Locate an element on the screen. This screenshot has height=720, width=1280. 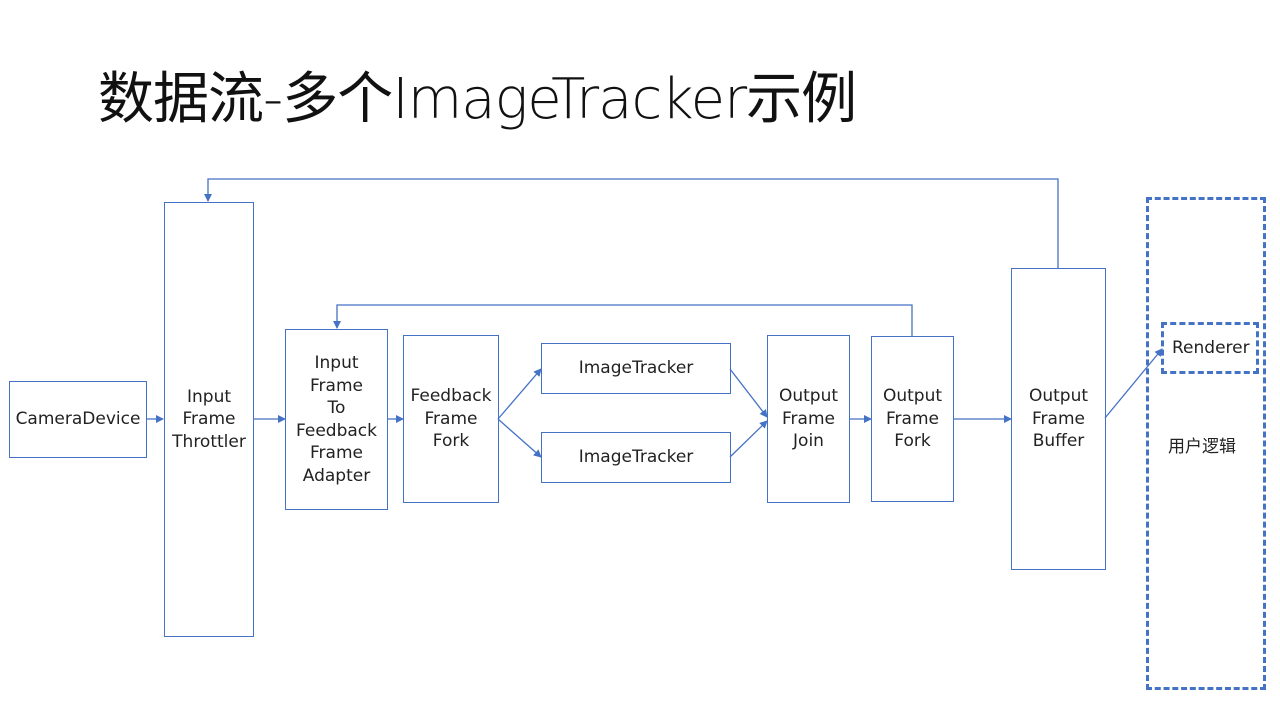
node-feedback-frame-fork: Feedback Frame Fork is located at coordinates (451, 419).